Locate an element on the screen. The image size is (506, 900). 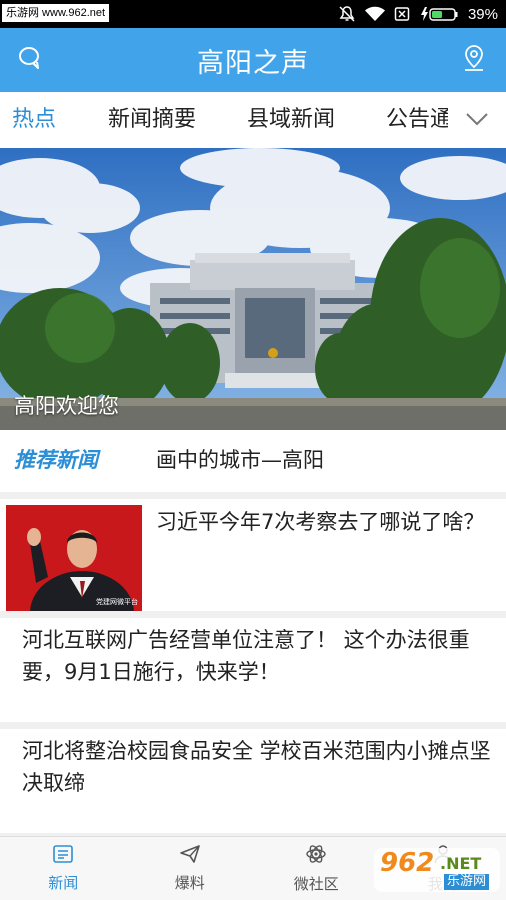
chat-bubble-icon is located at coordinates (30, 60).